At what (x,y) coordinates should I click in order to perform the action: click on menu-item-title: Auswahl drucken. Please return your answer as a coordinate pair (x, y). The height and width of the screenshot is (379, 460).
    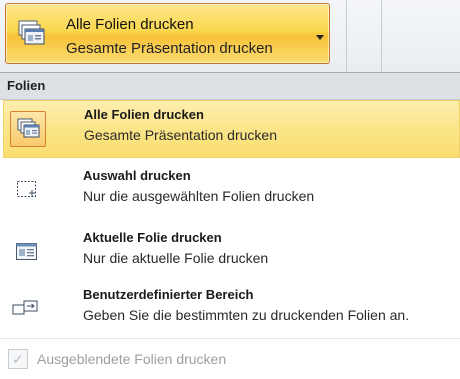
    Looking at the image, I should click on (137, 175).